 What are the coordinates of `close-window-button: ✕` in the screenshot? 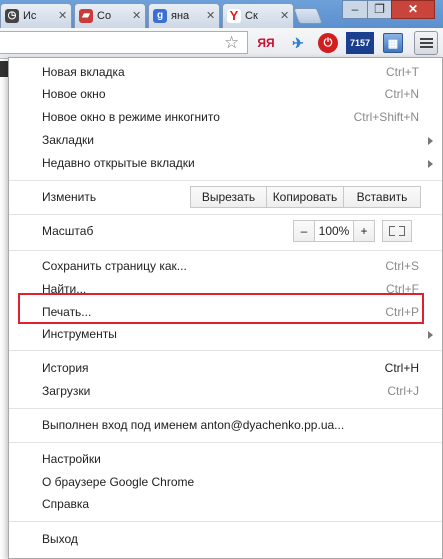 It's located at (413, 9).